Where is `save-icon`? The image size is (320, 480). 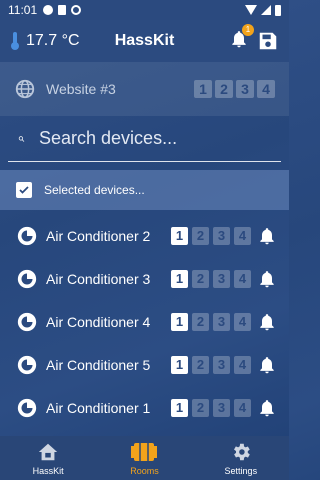
save-icon is located at coordinates (268, 41).